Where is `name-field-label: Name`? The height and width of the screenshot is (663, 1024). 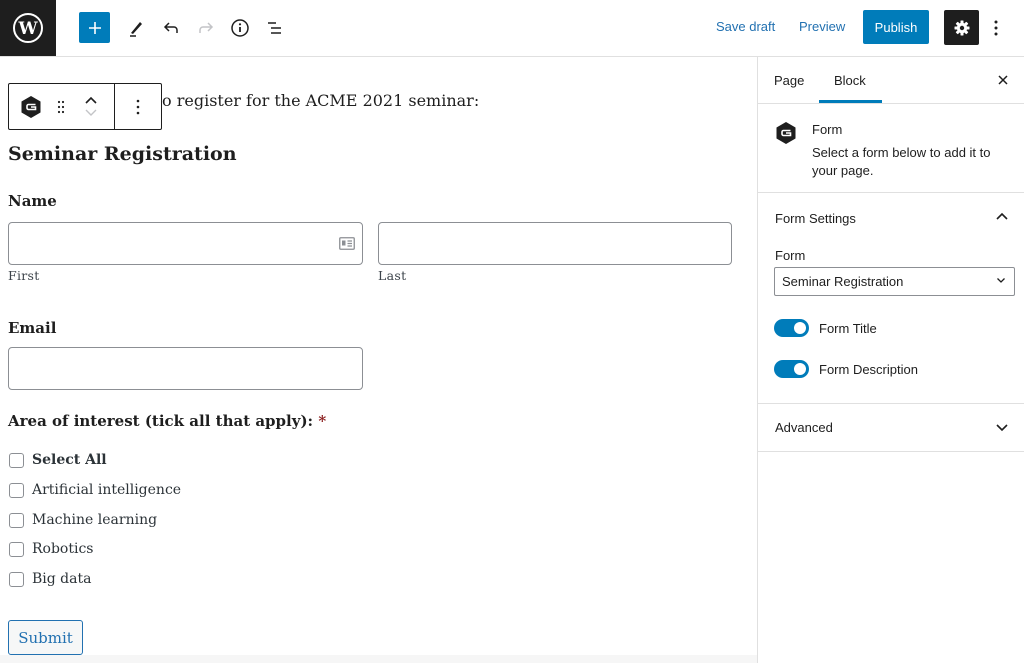 name-field-label: Name is located at coordinates (32, 201).